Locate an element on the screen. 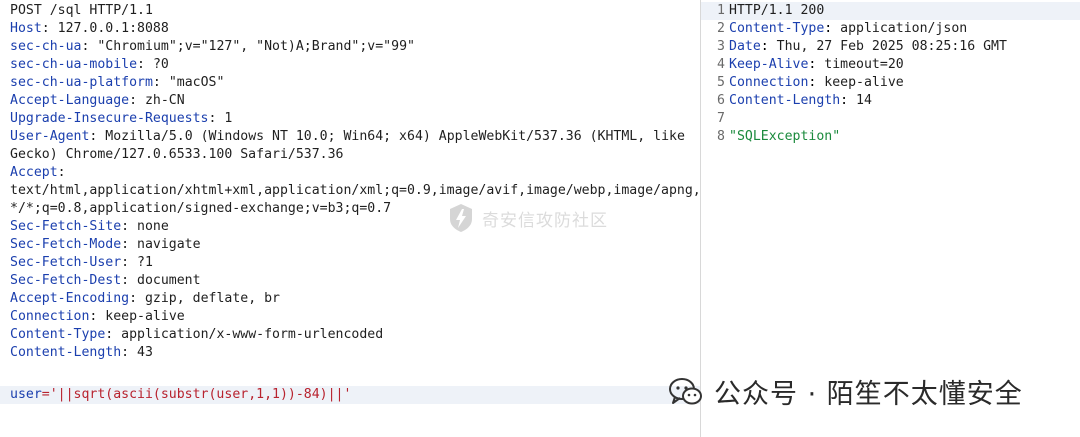 Image resolution: width=1080 pixels, height=437 pixels. body-param-value: ='||sqrt(ascii(substr(user,1,1))-84)||' is located at coordinates (196, 394).